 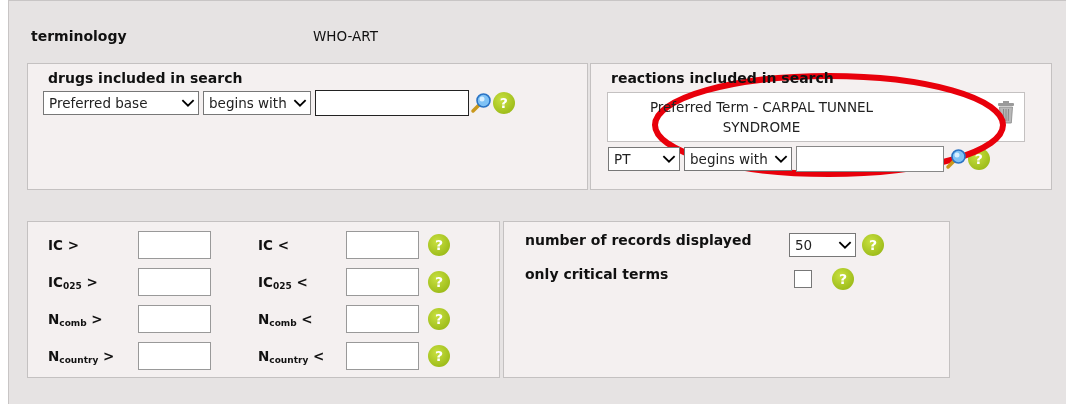 I want to click on threshold-label: IC$_{025}$ >, so click(x=73, y=282).